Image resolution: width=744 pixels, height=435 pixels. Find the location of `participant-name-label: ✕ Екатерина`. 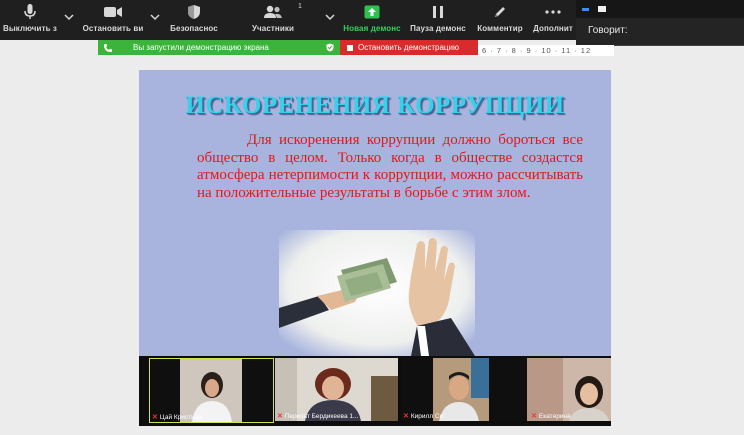

participant-name-label: ✕ Екатерина is located at coordinates (551, 416).